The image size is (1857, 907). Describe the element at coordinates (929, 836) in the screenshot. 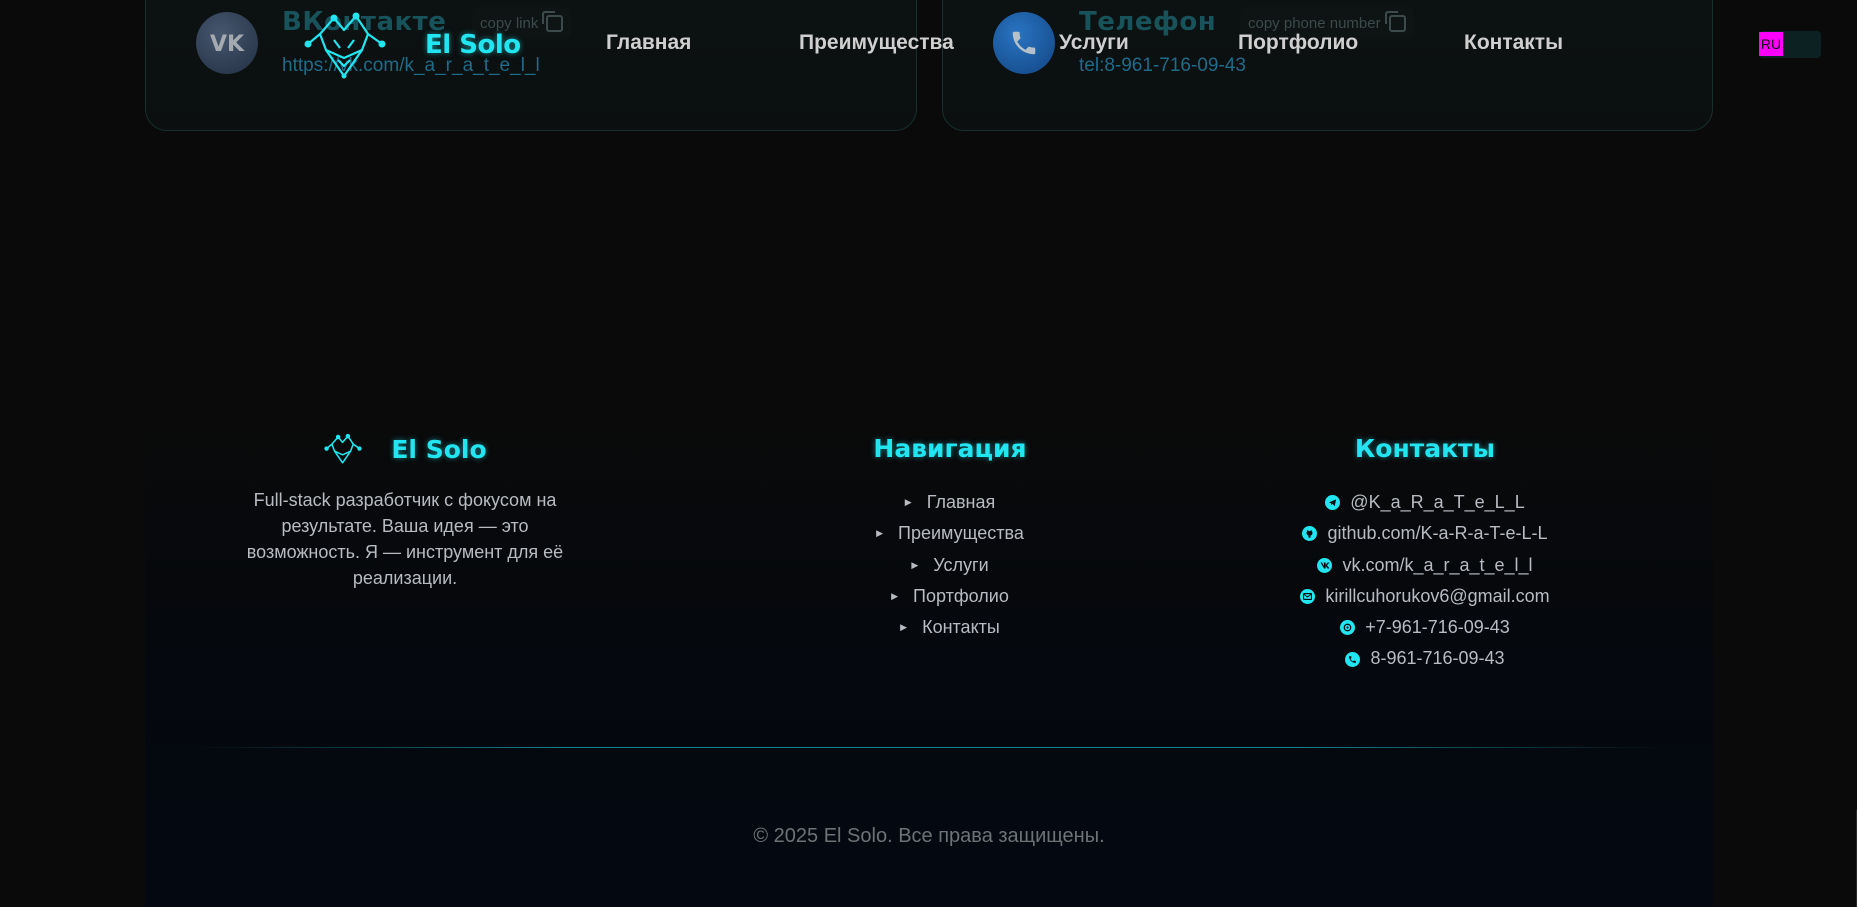

I see `footer-copyright: © 2025 El Solo. Все права защищены.` at that location.